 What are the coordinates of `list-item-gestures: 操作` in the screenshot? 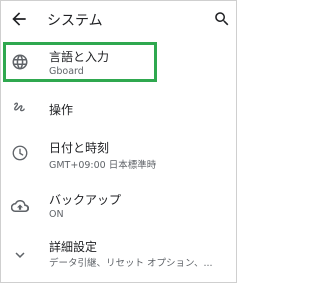 It's located at (118, 108).